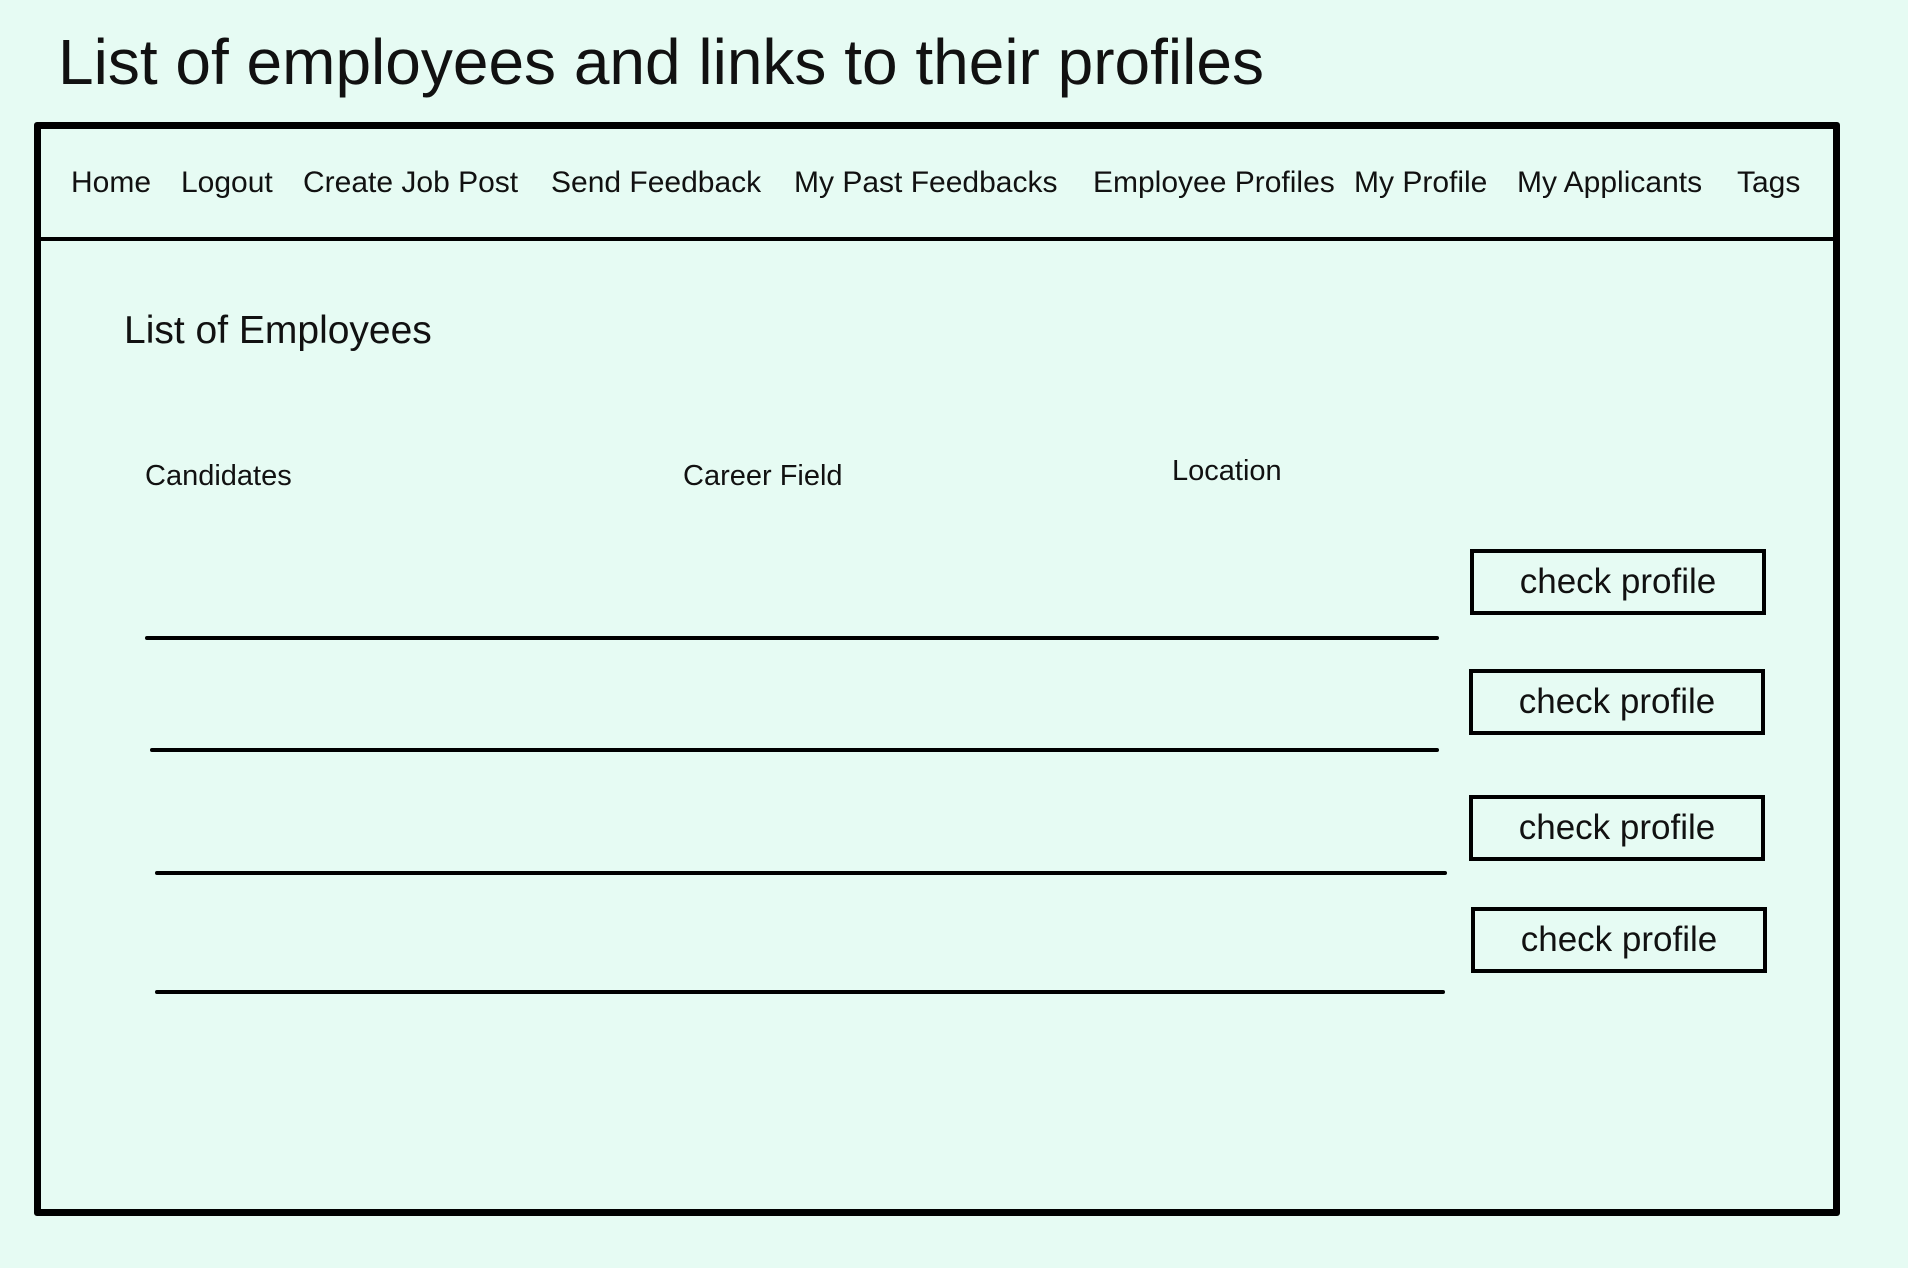  What do you see at coordinates (1609, 183) in the screenshot?
I see `nav-my-applicants-link: My Applicants` at bounding box center [1609, 183].